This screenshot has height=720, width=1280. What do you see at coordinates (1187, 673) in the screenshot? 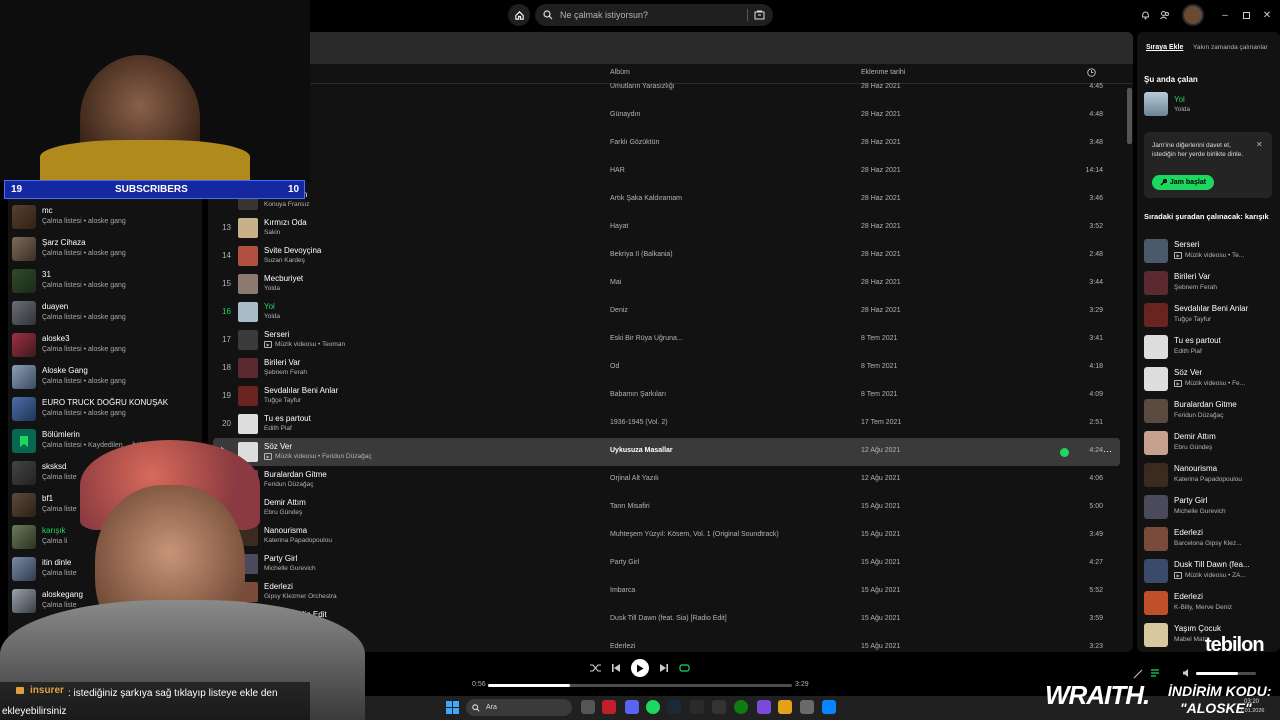
I see `volume-icon` at bounding box center [1187, 673].